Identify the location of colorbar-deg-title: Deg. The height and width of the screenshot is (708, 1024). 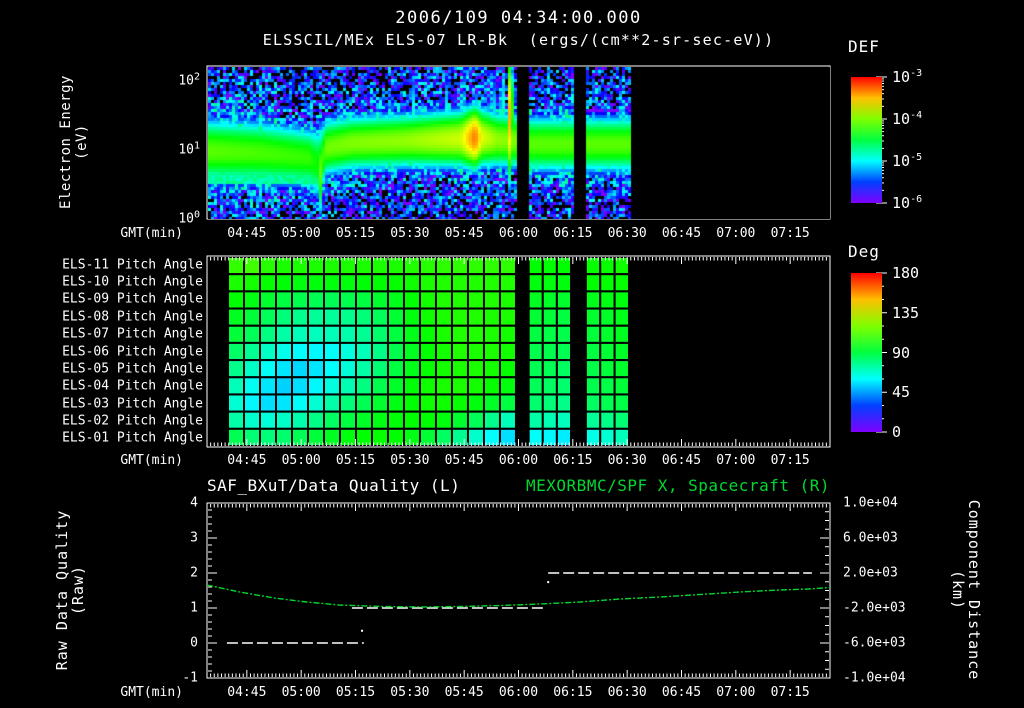
(864, 251).